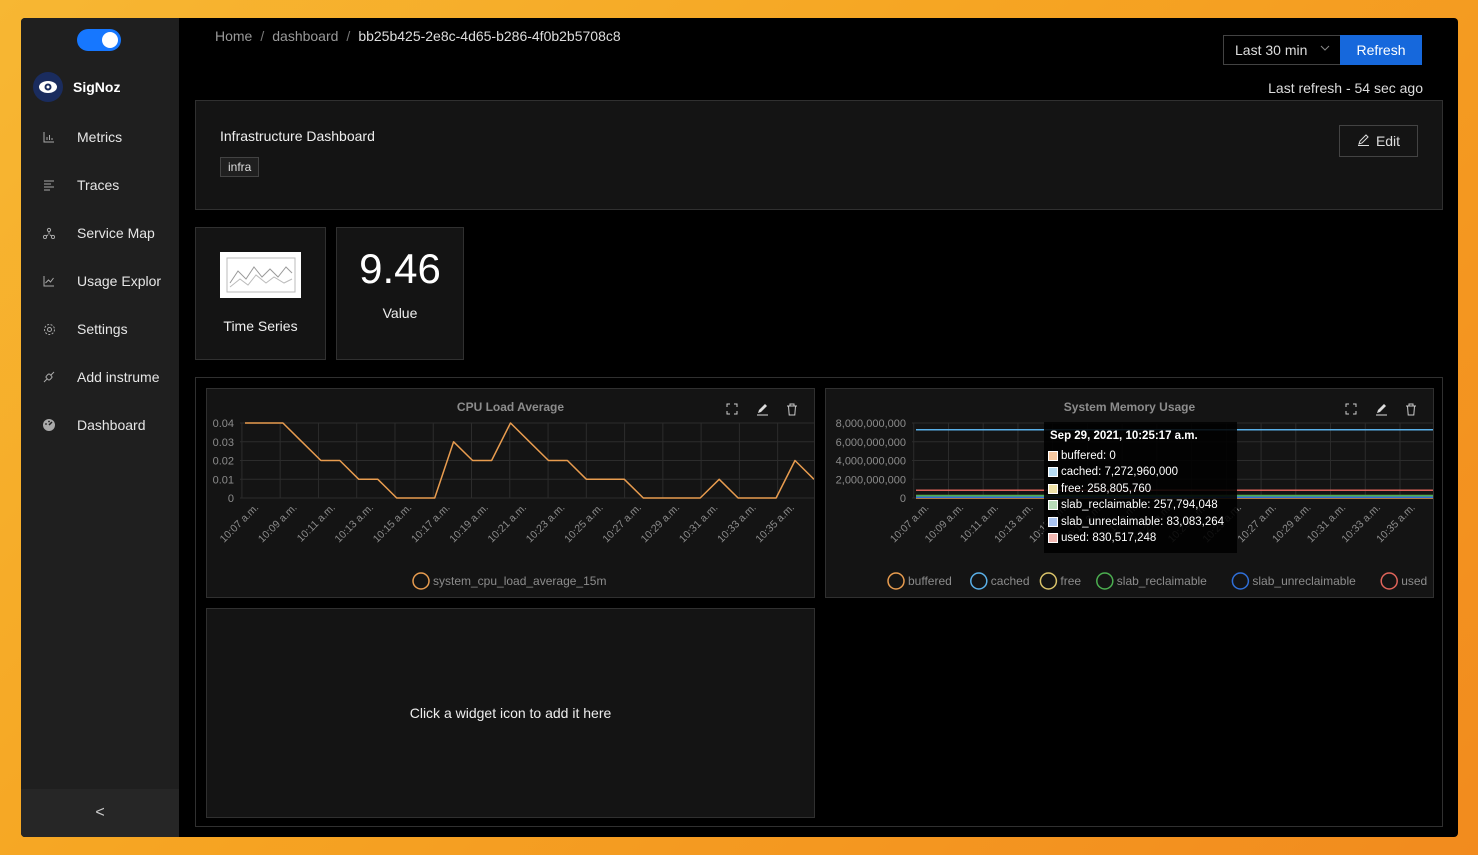 The height and width of the screenshot is (855, 1478). What do you see at coordinates (400, 313) in the screenshot?
I see `value-label: Value` at bounding box center [400, 313].